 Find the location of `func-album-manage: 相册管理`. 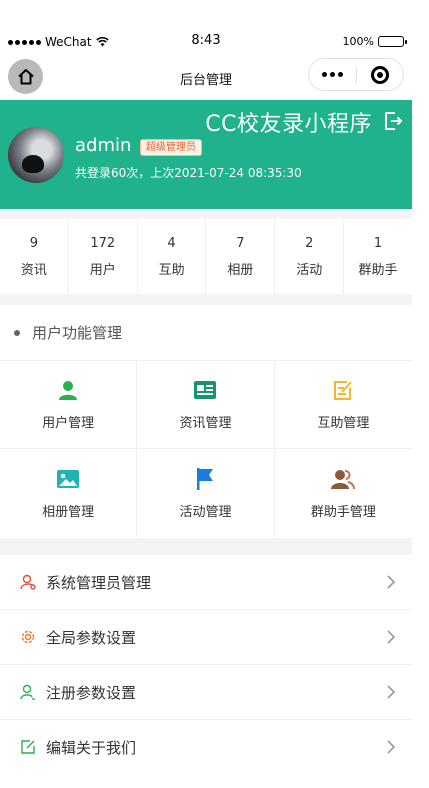

func-album-manage: 相册管理 is located at coordinates (69, 493).